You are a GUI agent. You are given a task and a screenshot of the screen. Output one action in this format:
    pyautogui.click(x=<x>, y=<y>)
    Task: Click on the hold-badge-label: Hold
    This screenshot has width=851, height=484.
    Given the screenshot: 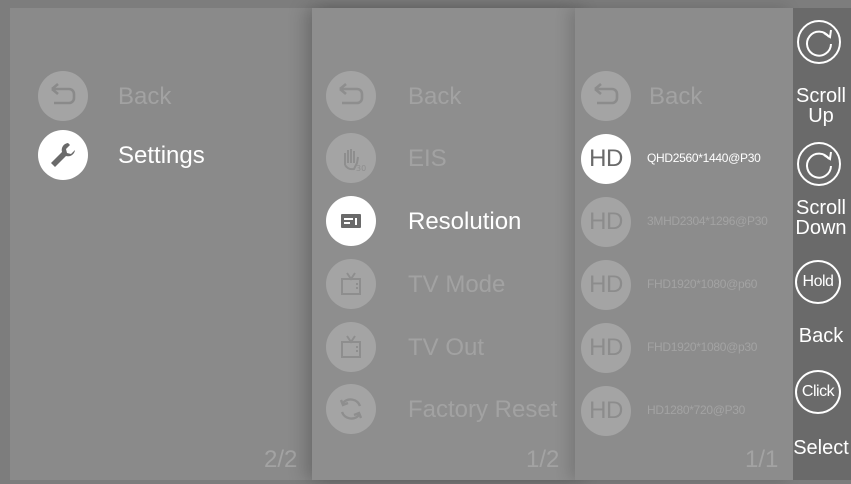 What is the action you would take?
    pyautogui.click(x=818, y=281)
    